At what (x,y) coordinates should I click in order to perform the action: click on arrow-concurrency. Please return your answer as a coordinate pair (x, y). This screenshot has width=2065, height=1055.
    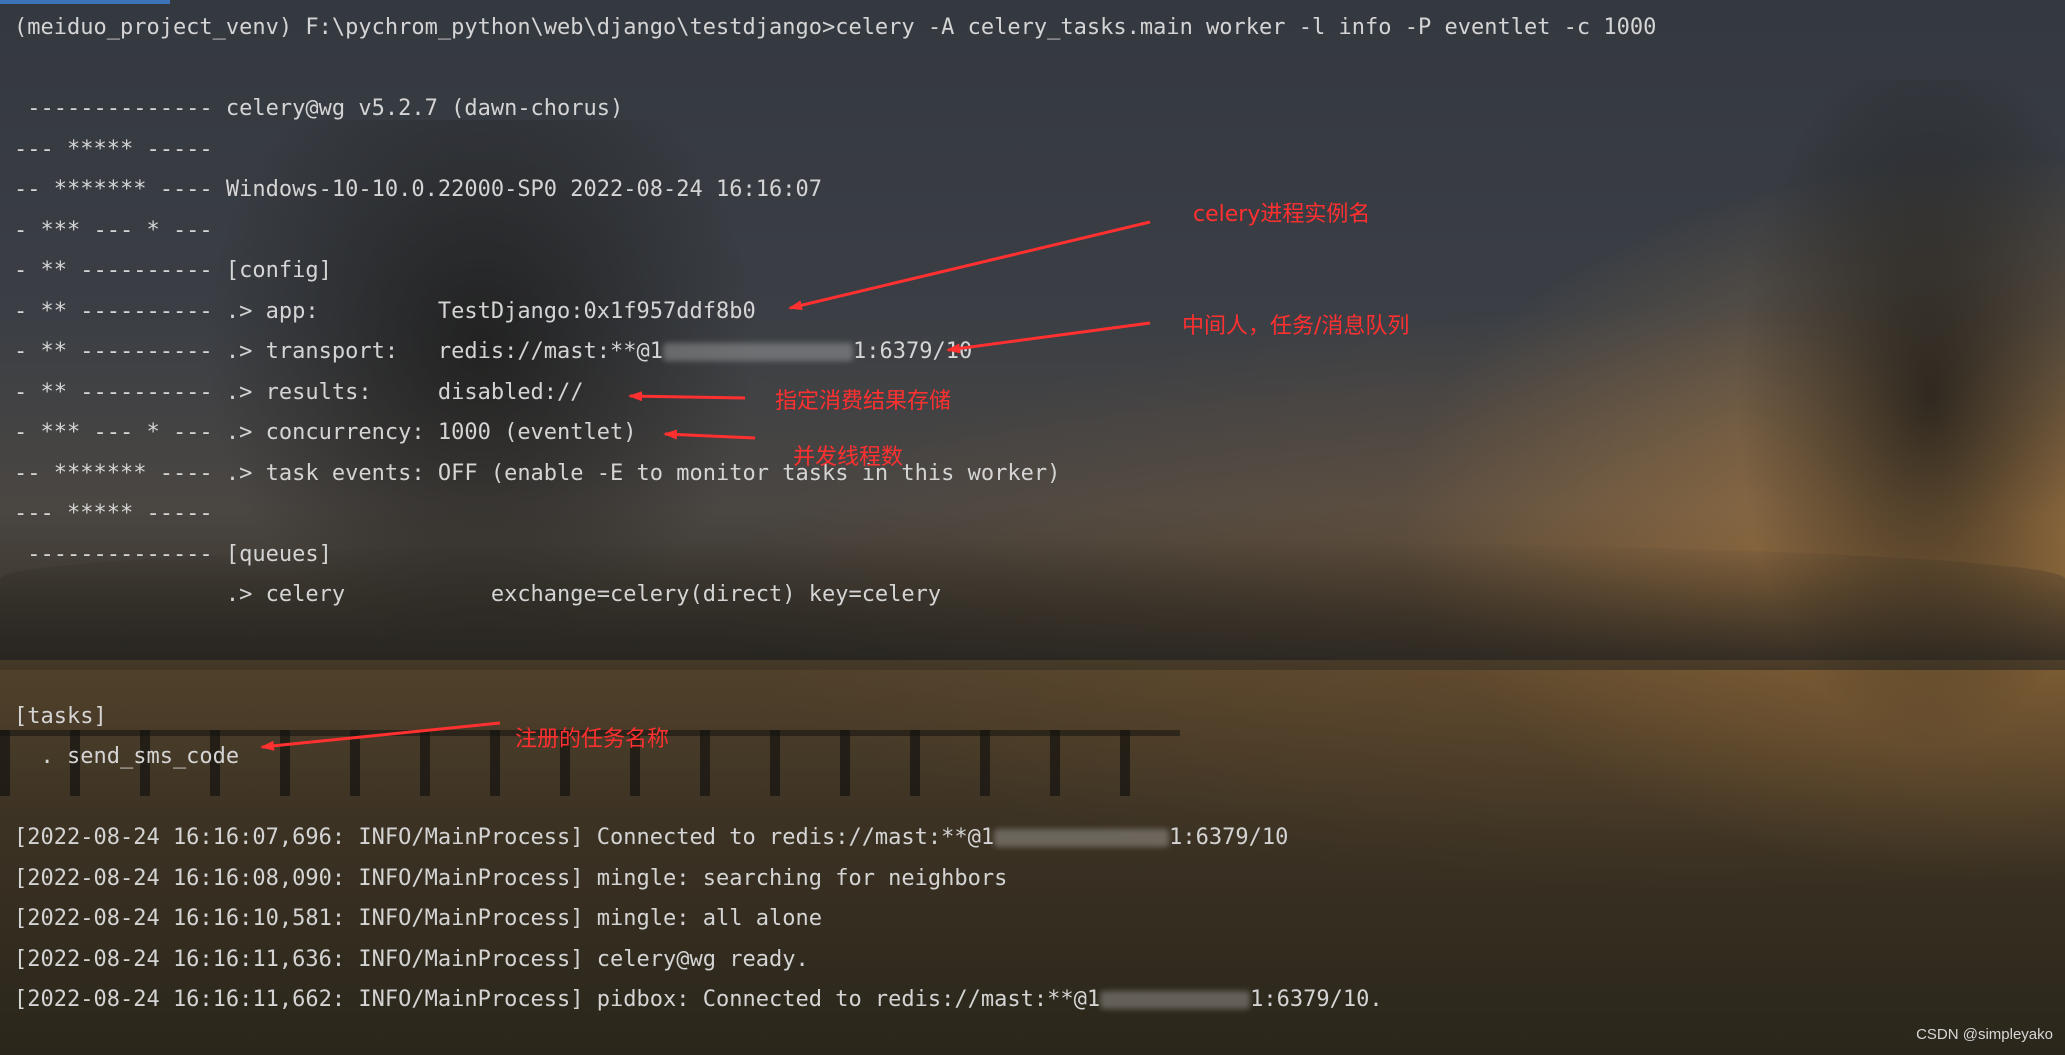
    Looking at the image, I should click on (709, 434).